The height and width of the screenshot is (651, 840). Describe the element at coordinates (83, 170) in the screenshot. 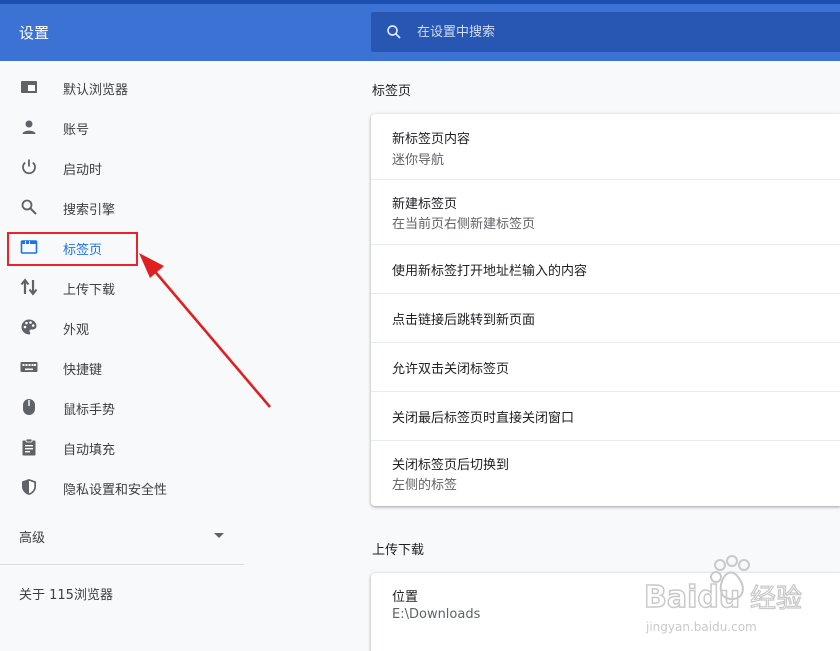

I see `sidebar-item-label: 启动时` at that location.